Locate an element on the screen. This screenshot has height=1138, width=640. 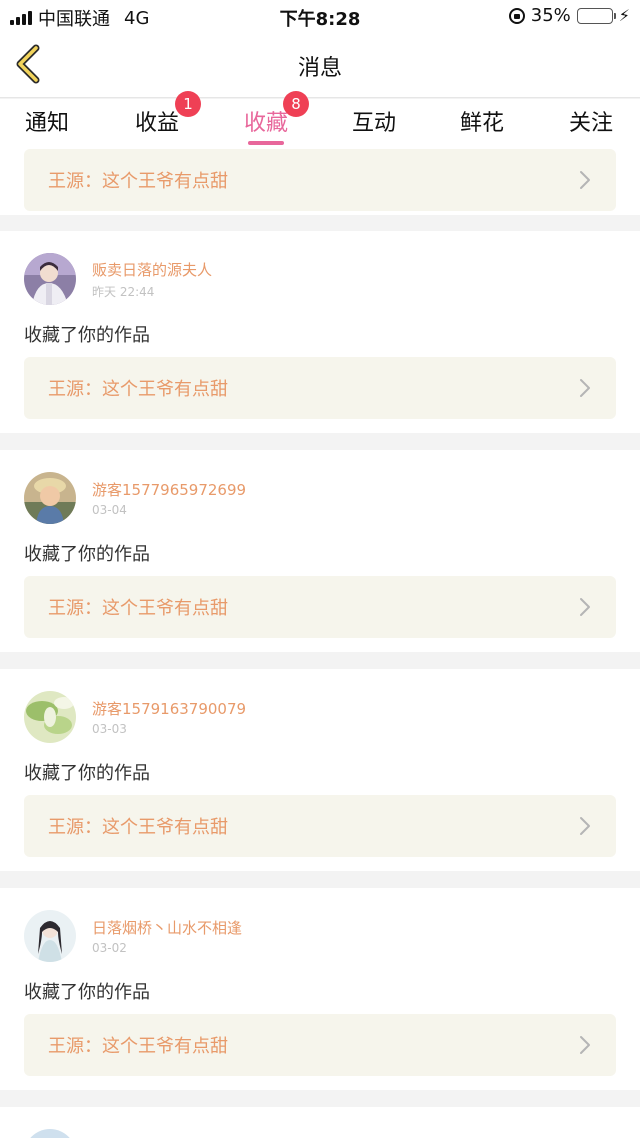
tab-earnings: 收益 1 is located at coordinates (157, 119).